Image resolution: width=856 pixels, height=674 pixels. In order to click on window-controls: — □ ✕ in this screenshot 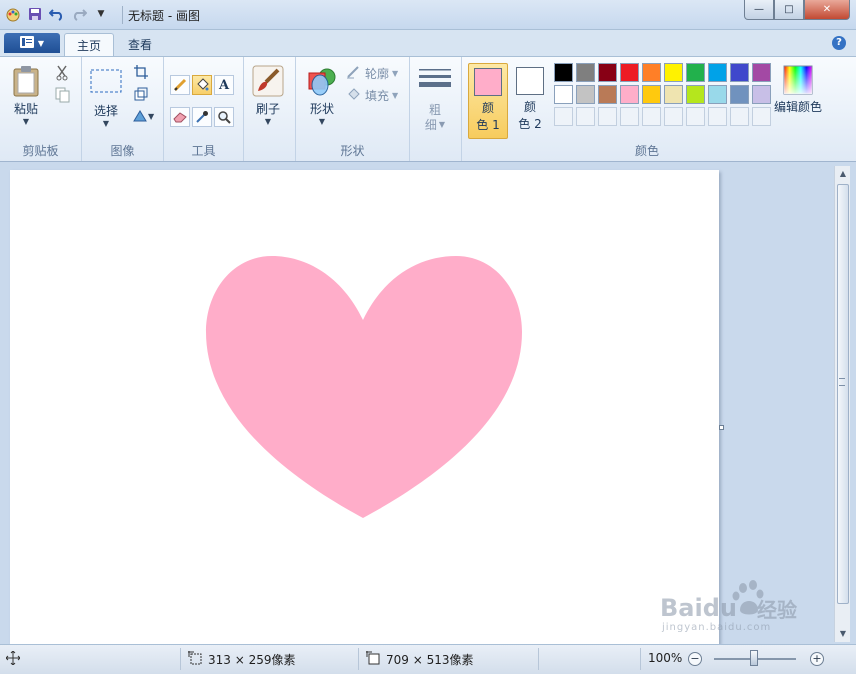, I will do `click(797, 10)`.